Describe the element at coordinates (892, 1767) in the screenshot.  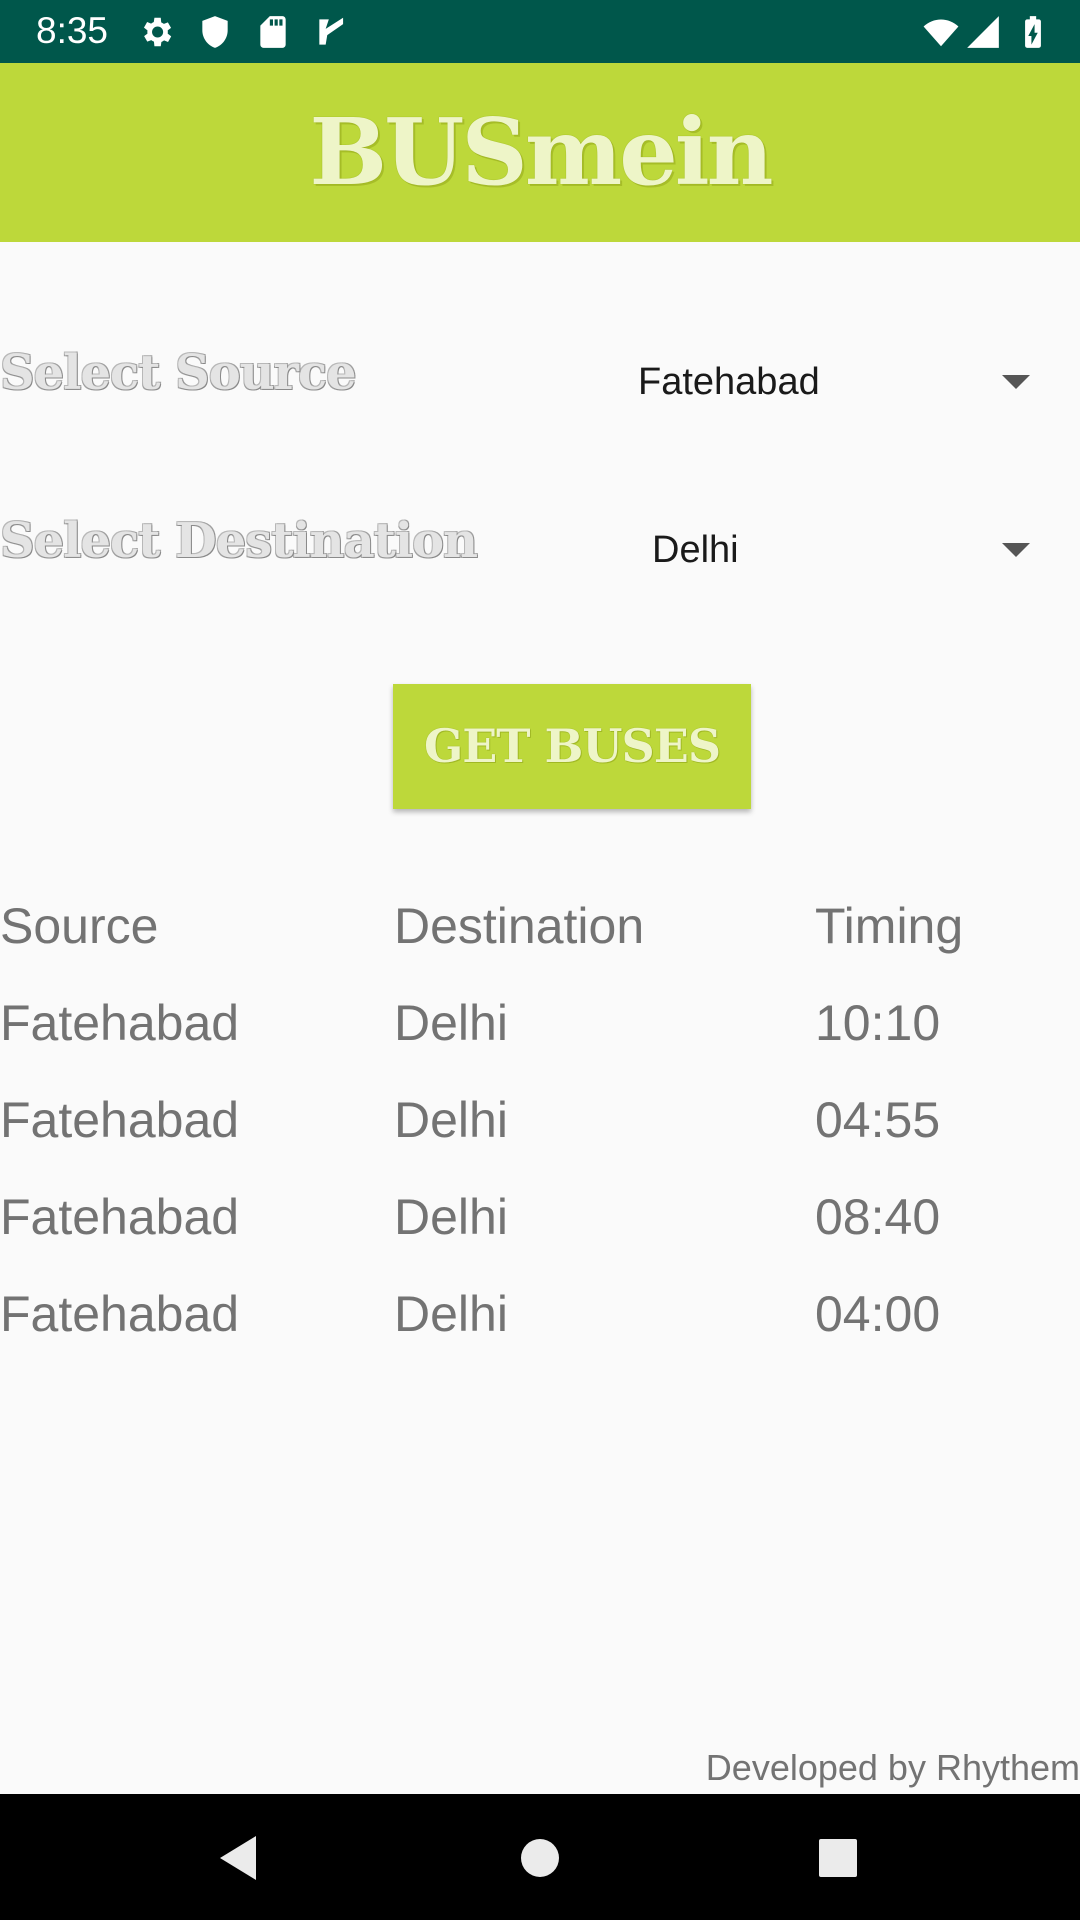
I see `developer-credit: Developed by Rhythem` at that location.